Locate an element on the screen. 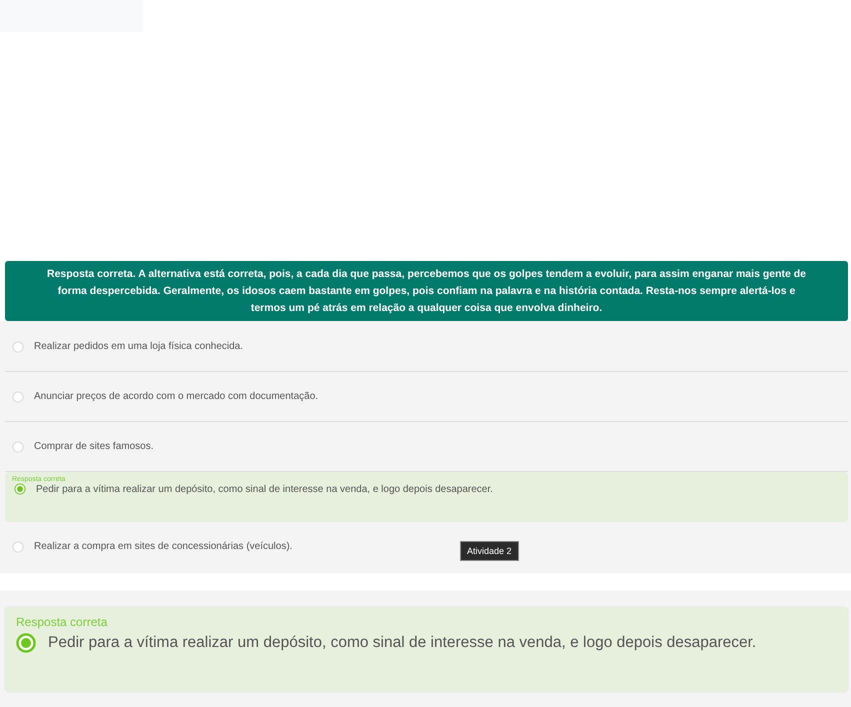  correct-answer-label: Resposta correta is located at coordinates (62, 622).